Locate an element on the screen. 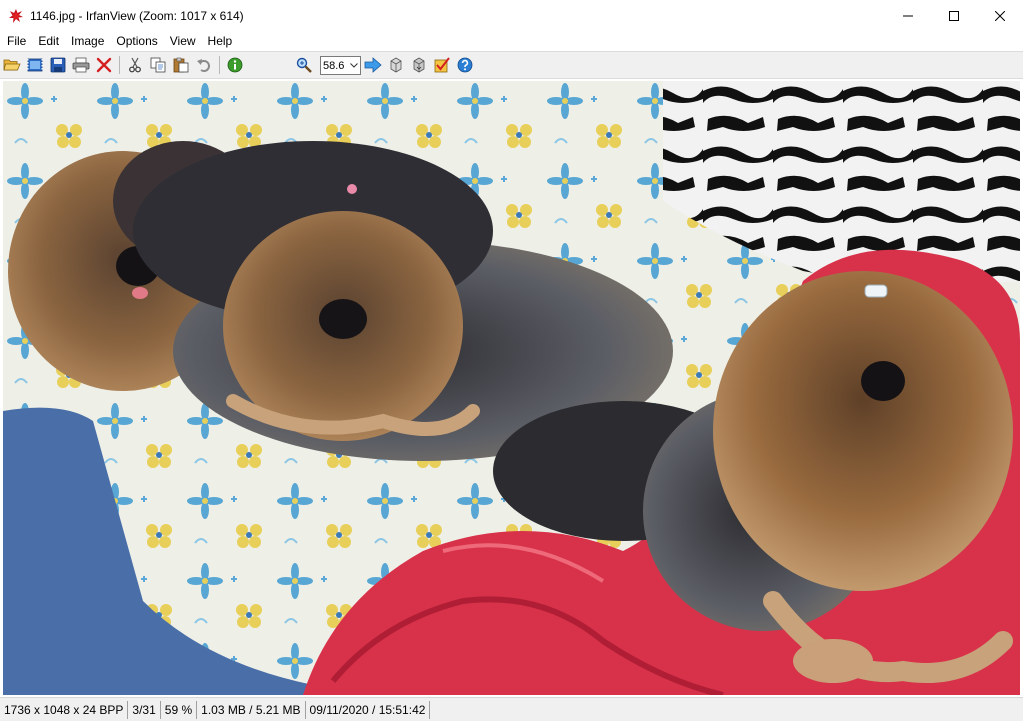 This screenshot has width=1023, height=721. open-button is located at coordinates (12, 65).